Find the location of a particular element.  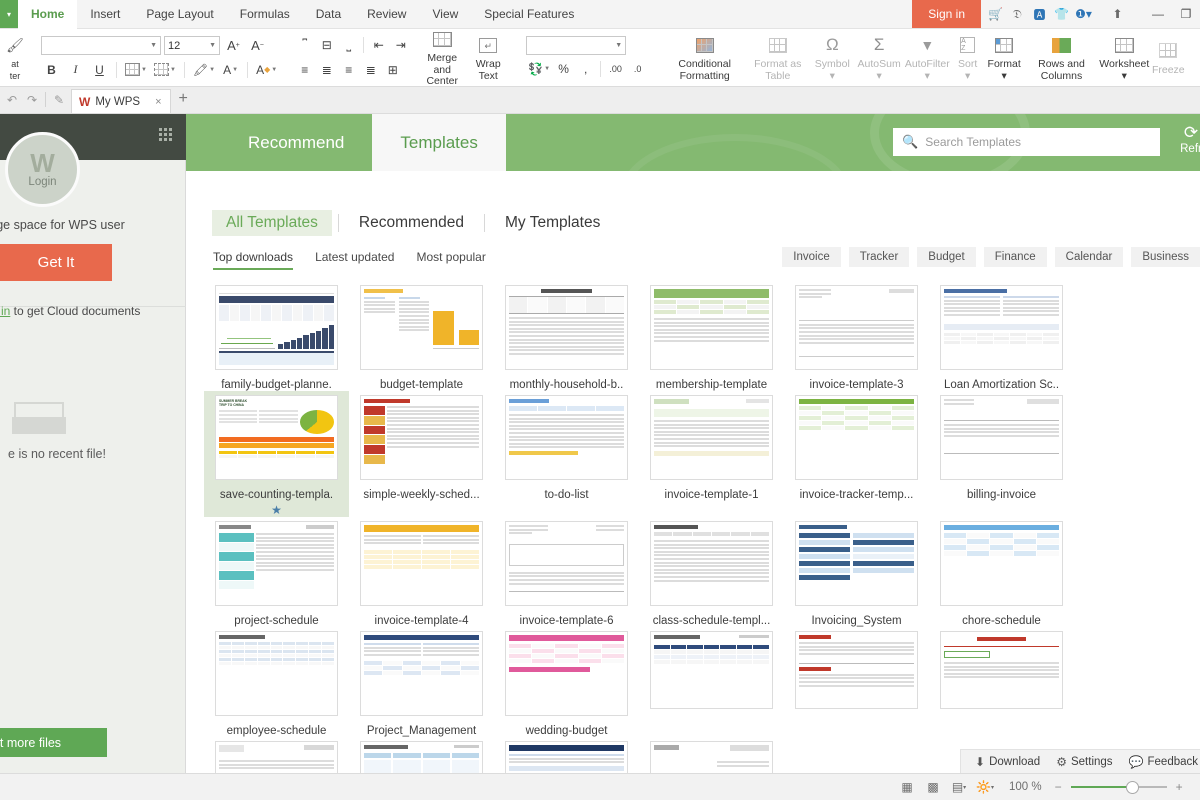

avatar: W Login is located at coordinates (42, 169).